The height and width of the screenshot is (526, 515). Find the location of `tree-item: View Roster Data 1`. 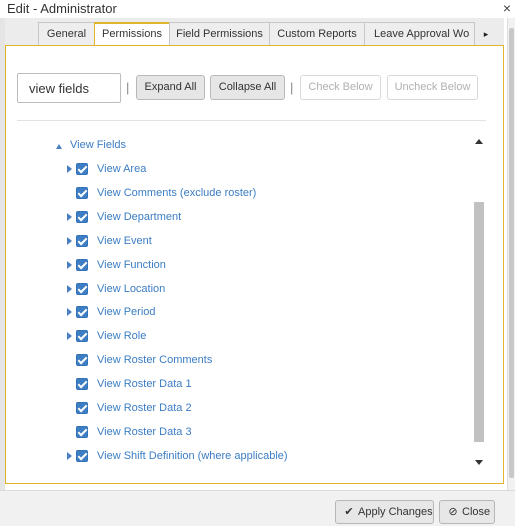

tree-item: View Roster Data 1 is located at coordinates (242, 385).